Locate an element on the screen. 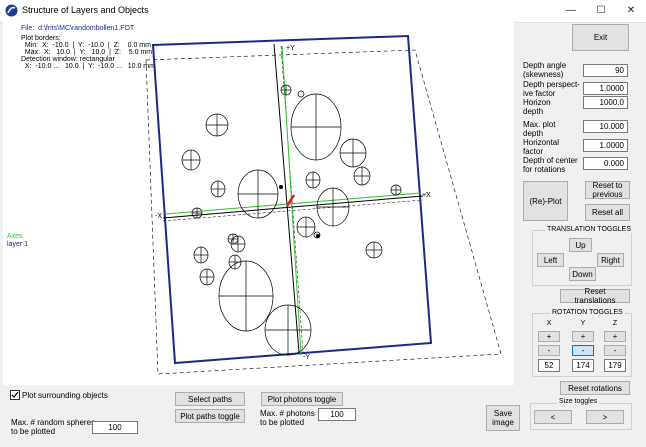 The image size is (646, 447). checkmark-icon is located at coordinates (15, 394).